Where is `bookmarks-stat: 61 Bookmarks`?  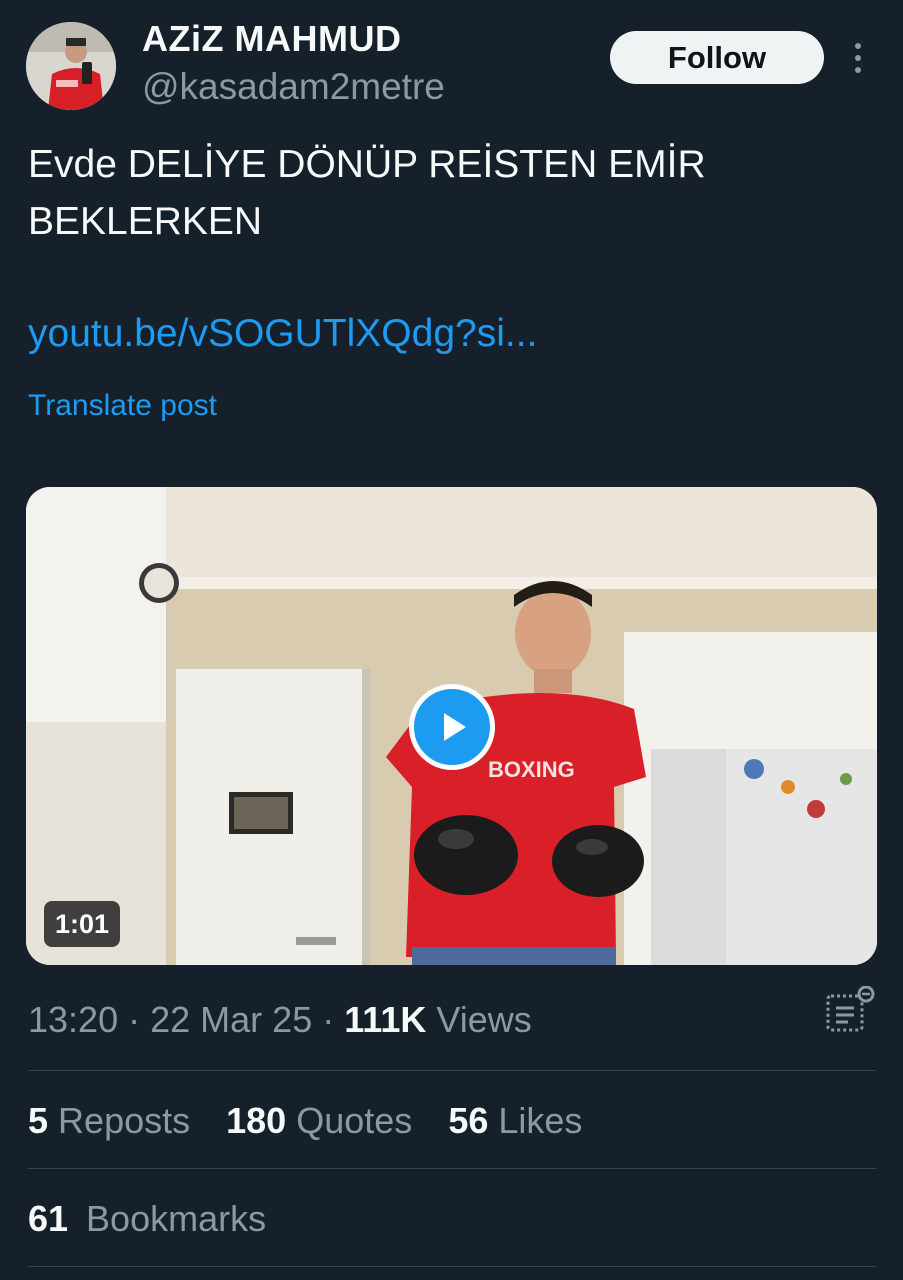
bookmarks-stat: 61 Bookmarks is located at coordinates (147, 1219).